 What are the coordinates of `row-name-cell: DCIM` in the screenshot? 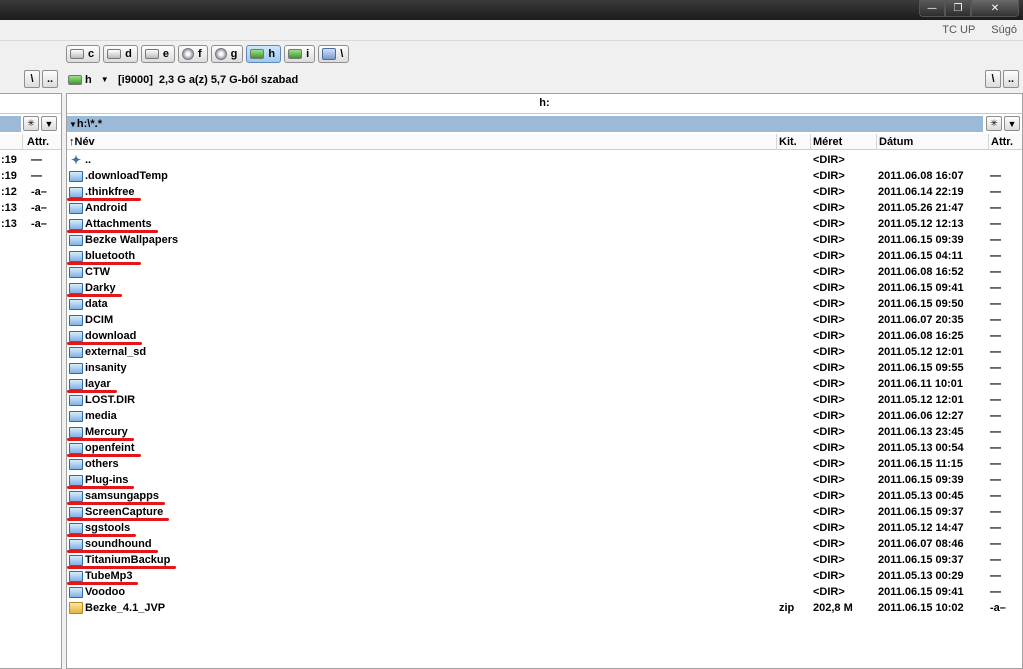 It's located at (419, 320).